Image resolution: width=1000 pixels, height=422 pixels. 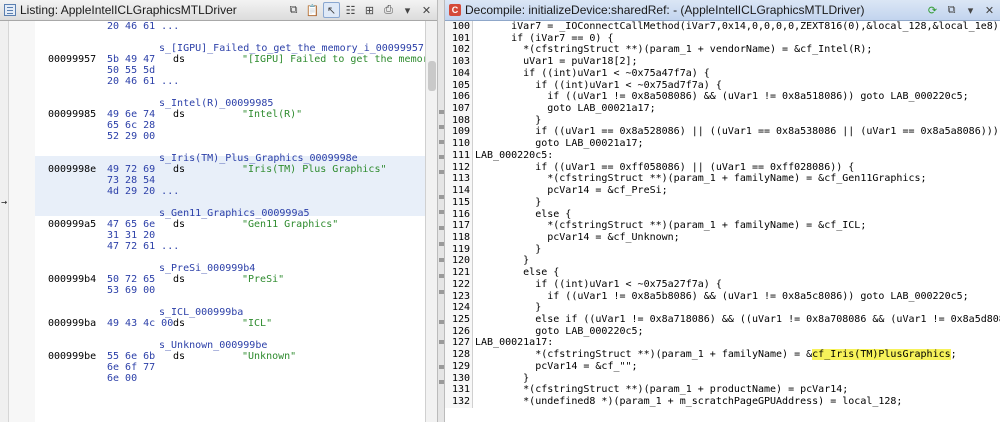 I want to click on pane-splitter, so click(x=441, y=211).